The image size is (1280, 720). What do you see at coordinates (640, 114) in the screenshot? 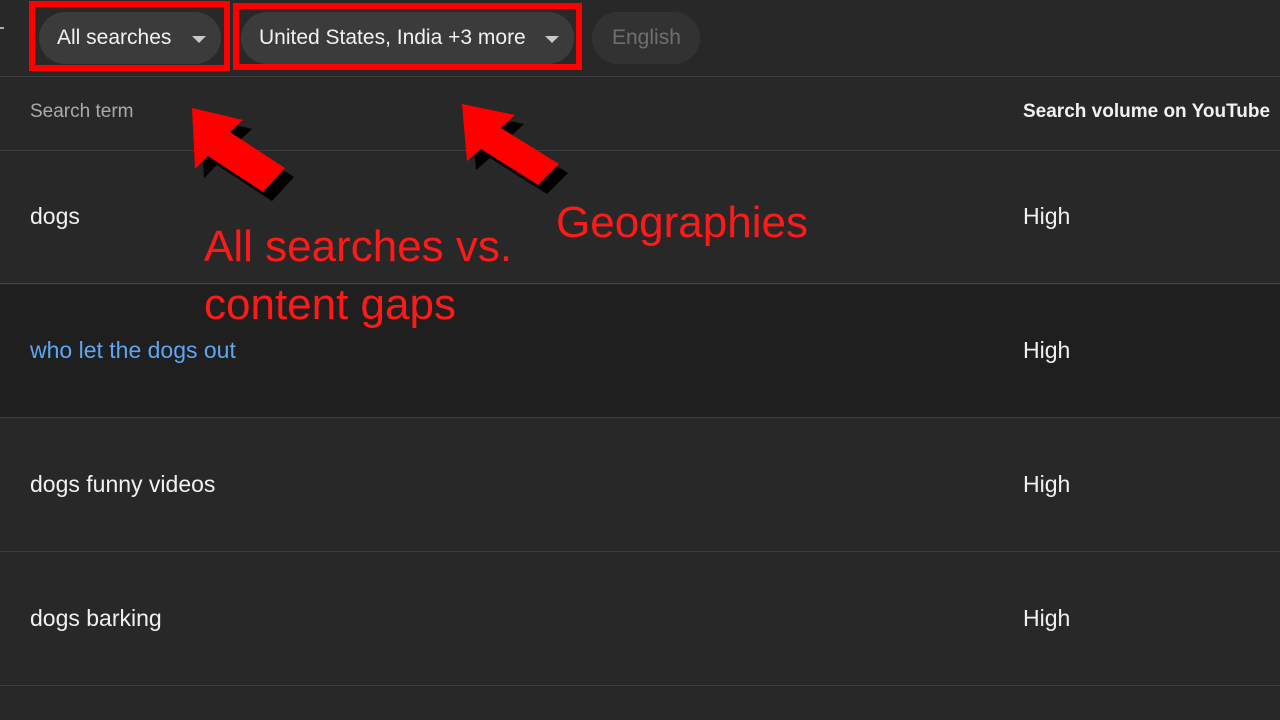
I see `table-header: Search term Search volume on YouTube` at bounding box center [640, 114].